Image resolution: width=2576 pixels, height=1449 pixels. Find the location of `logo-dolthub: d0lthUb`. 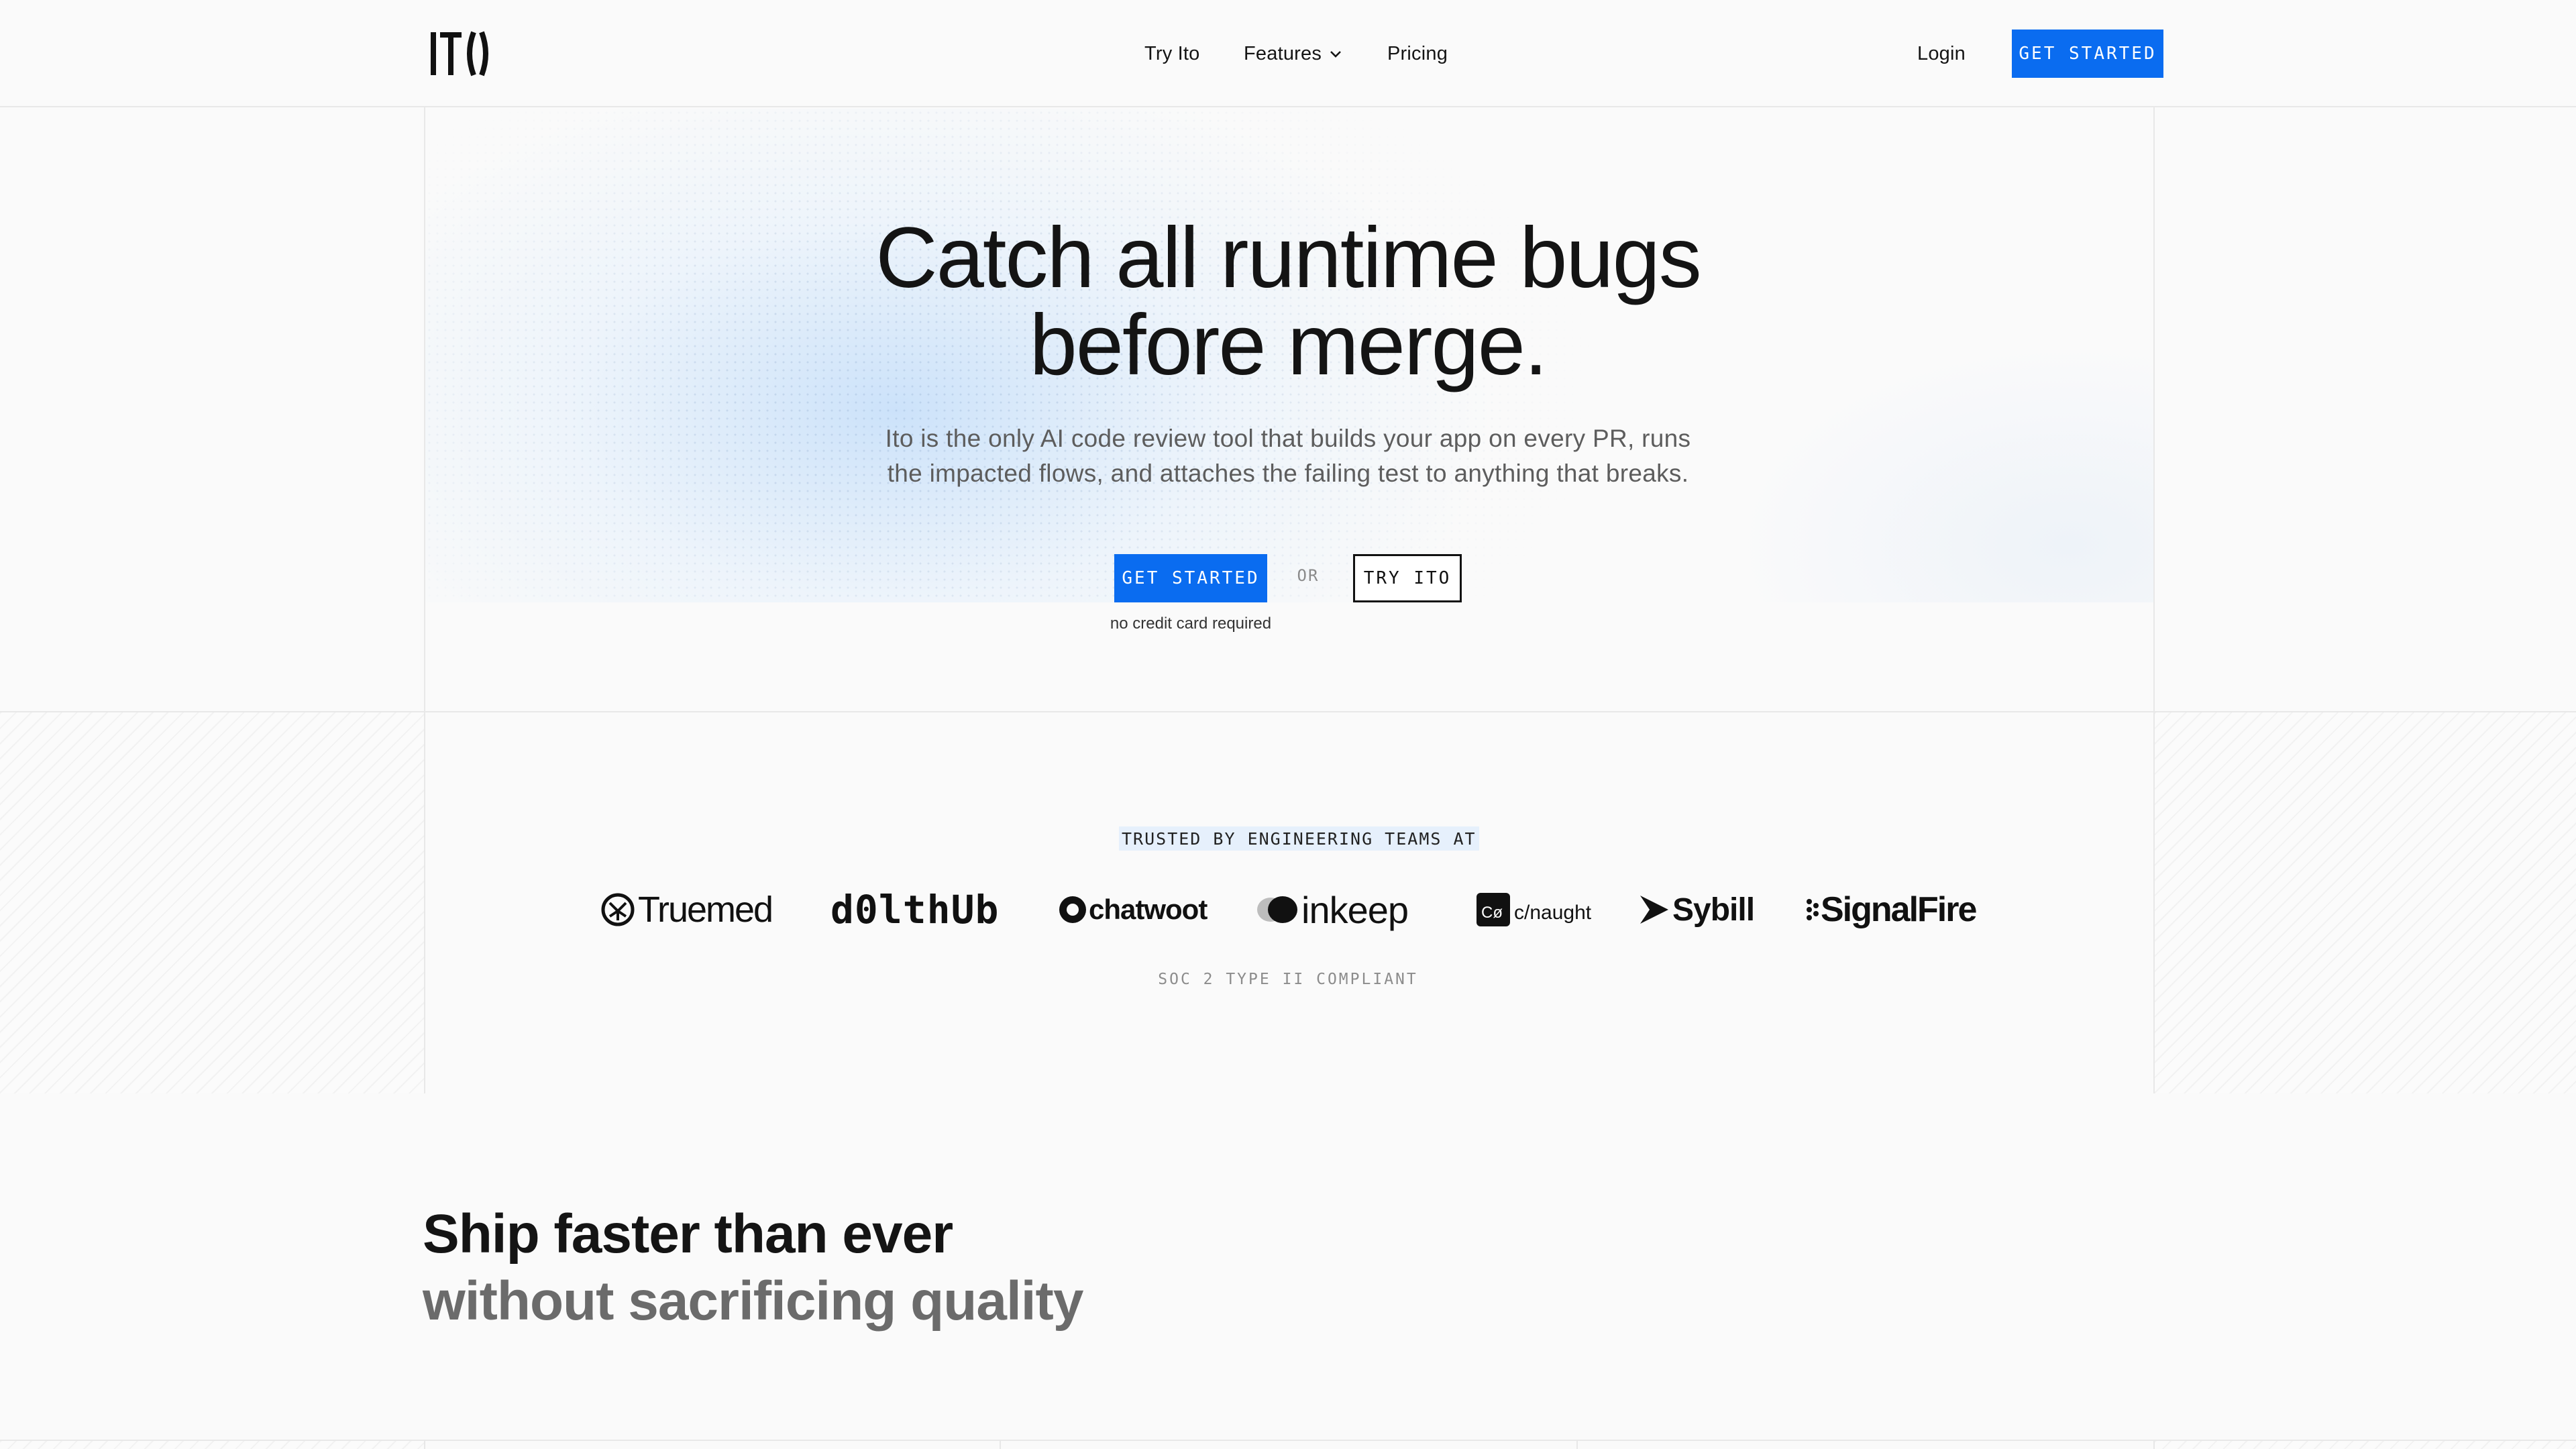

logo-dolthub: d0lthUb is located at coordinates (914, 909).